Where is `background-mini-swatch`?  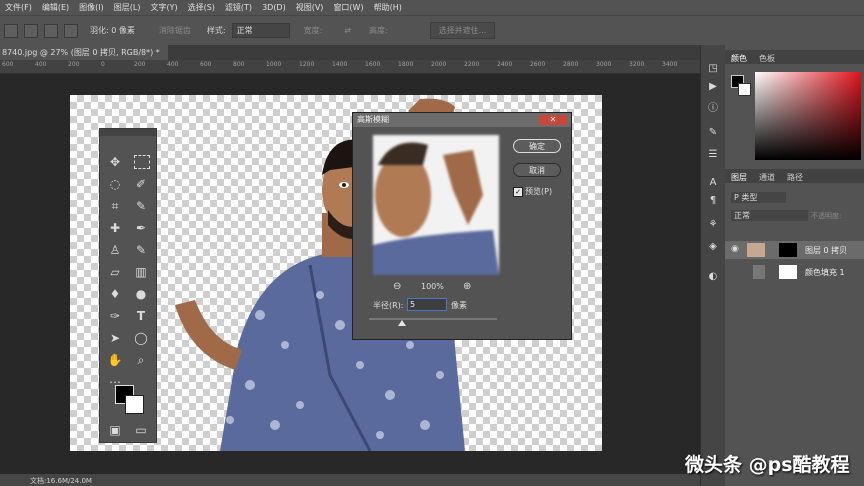
background-mini-swatch is located at coordinates (744, 89).